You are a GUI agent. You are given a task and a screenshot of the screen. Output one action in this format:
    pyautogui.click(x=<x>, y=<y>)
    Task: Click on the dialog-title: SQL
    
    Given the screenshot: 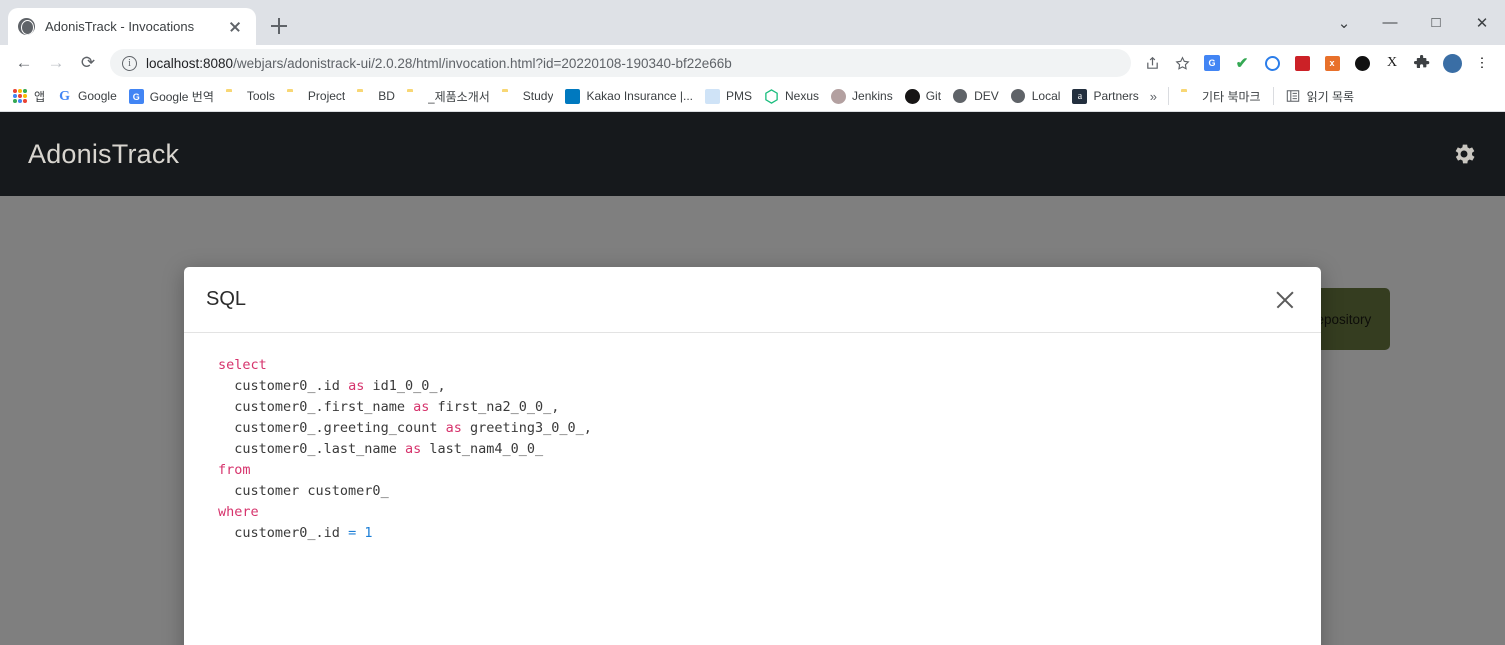 What is the action you would take?
    pyautogui.click(x=226, y=299)
    